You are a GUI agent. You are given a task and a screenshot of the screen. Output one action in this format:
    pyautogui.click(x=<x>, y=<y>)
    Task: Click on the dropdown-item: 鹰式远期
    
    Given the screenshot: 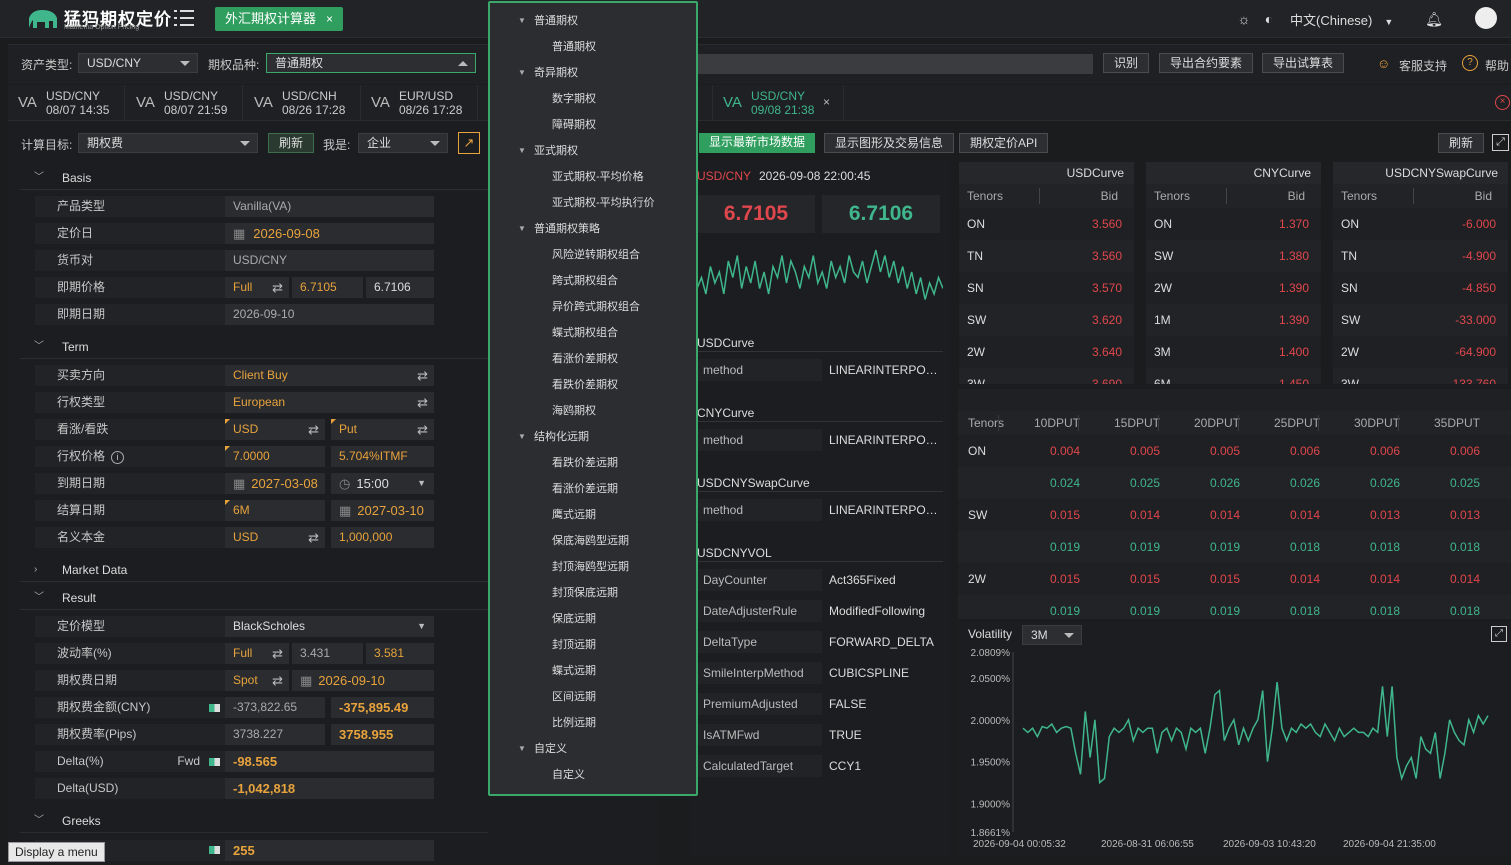 What is the action you would take?
    pyautogui.click(x=574, y=515)
    